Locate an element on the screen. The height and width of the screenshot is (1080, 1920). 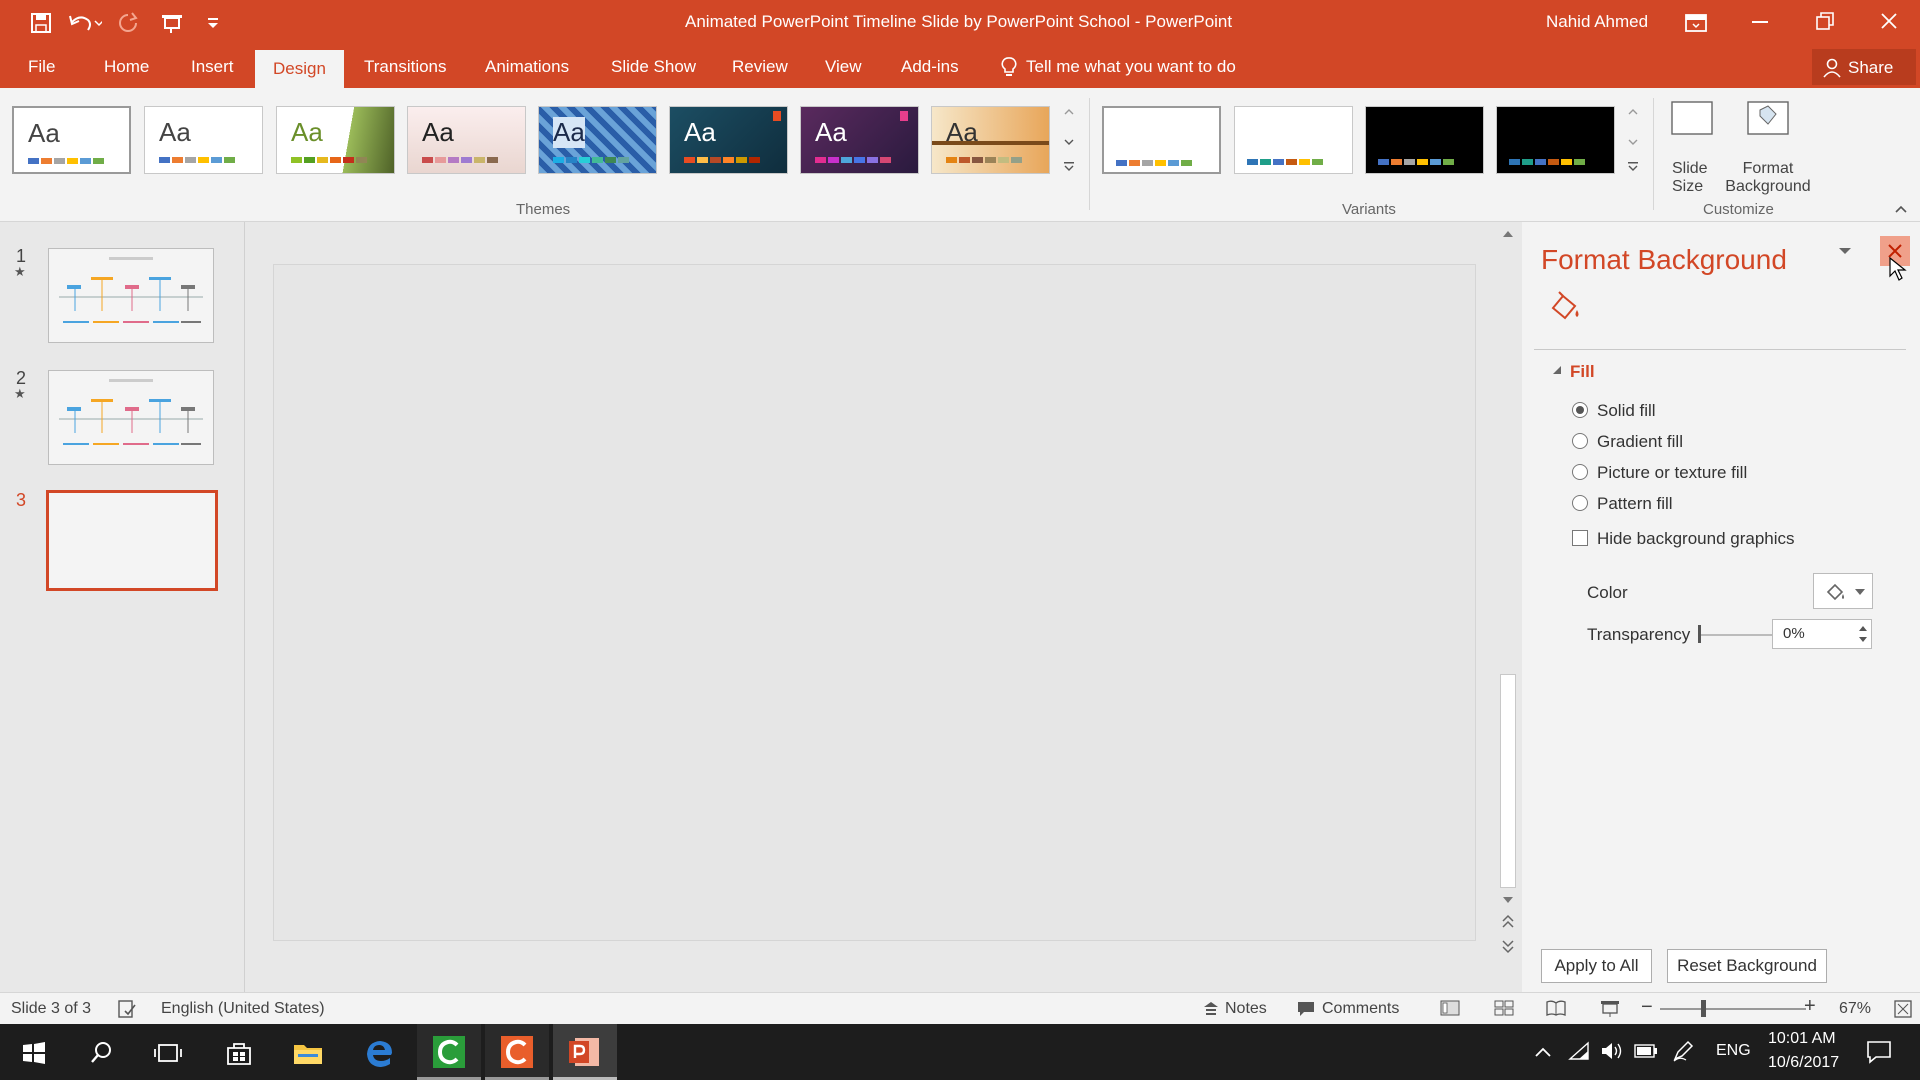
themes-scroll-icon is located at coordinates (1069, 141).